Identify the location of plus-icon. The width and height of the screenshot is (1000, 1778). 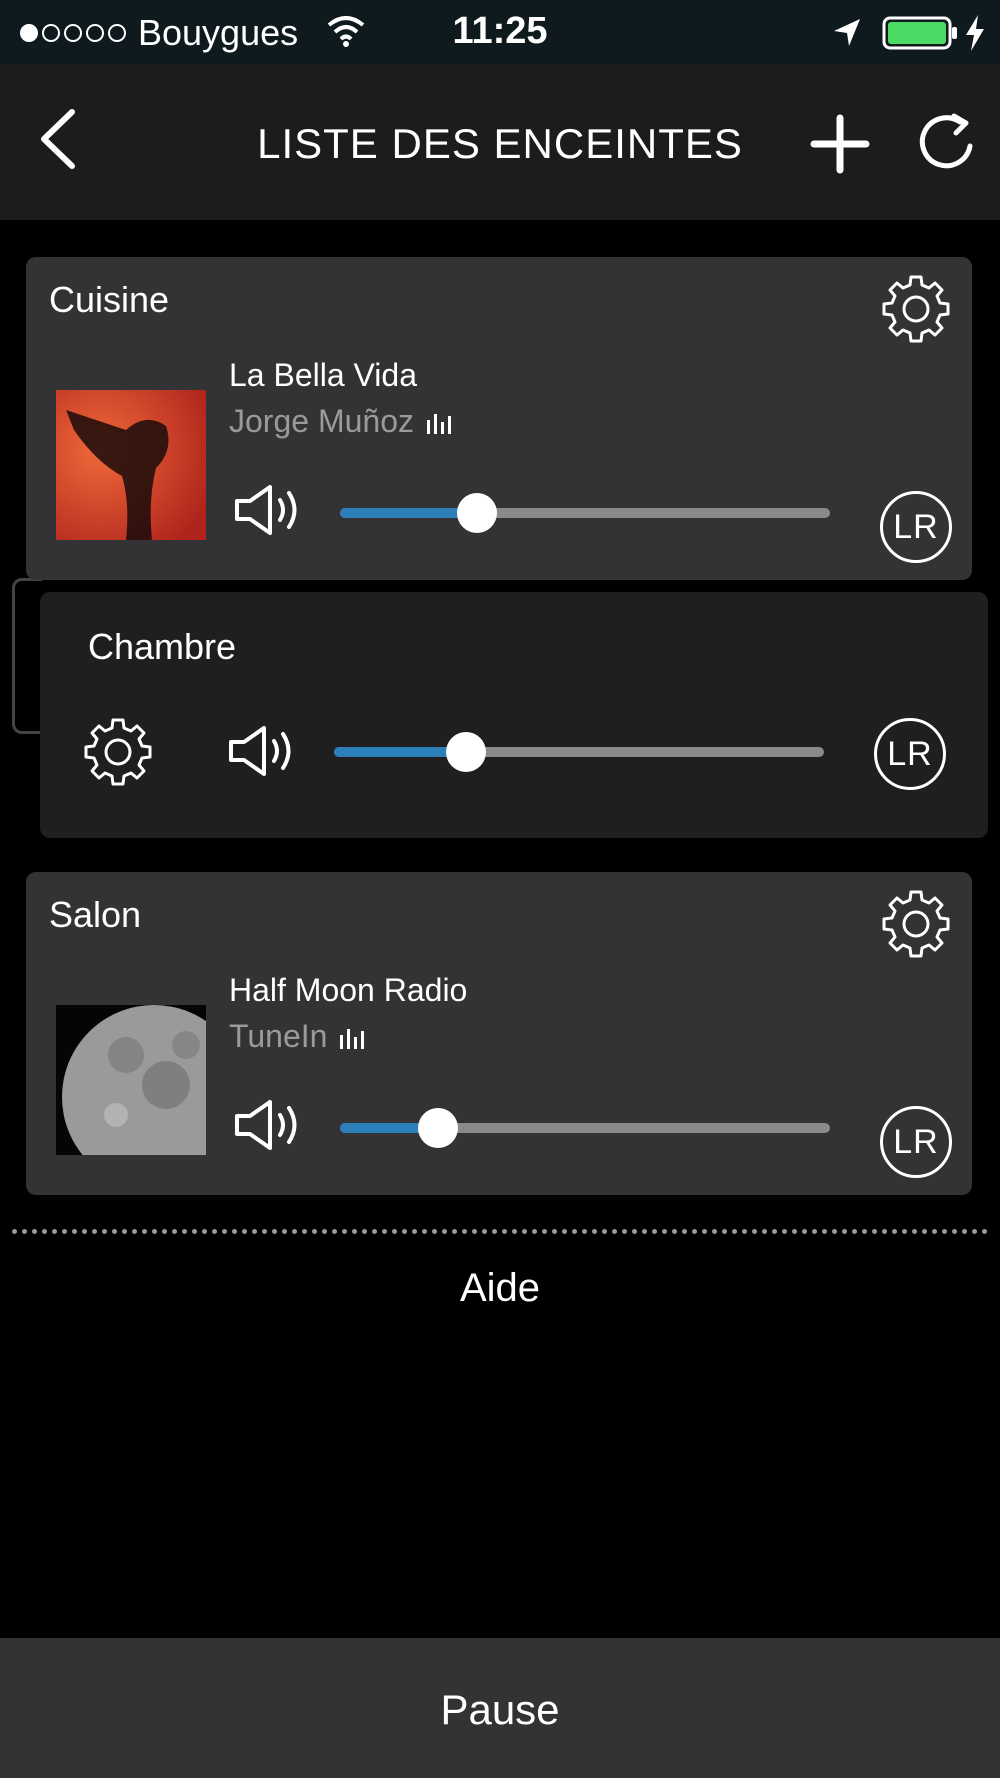
(840, 144).